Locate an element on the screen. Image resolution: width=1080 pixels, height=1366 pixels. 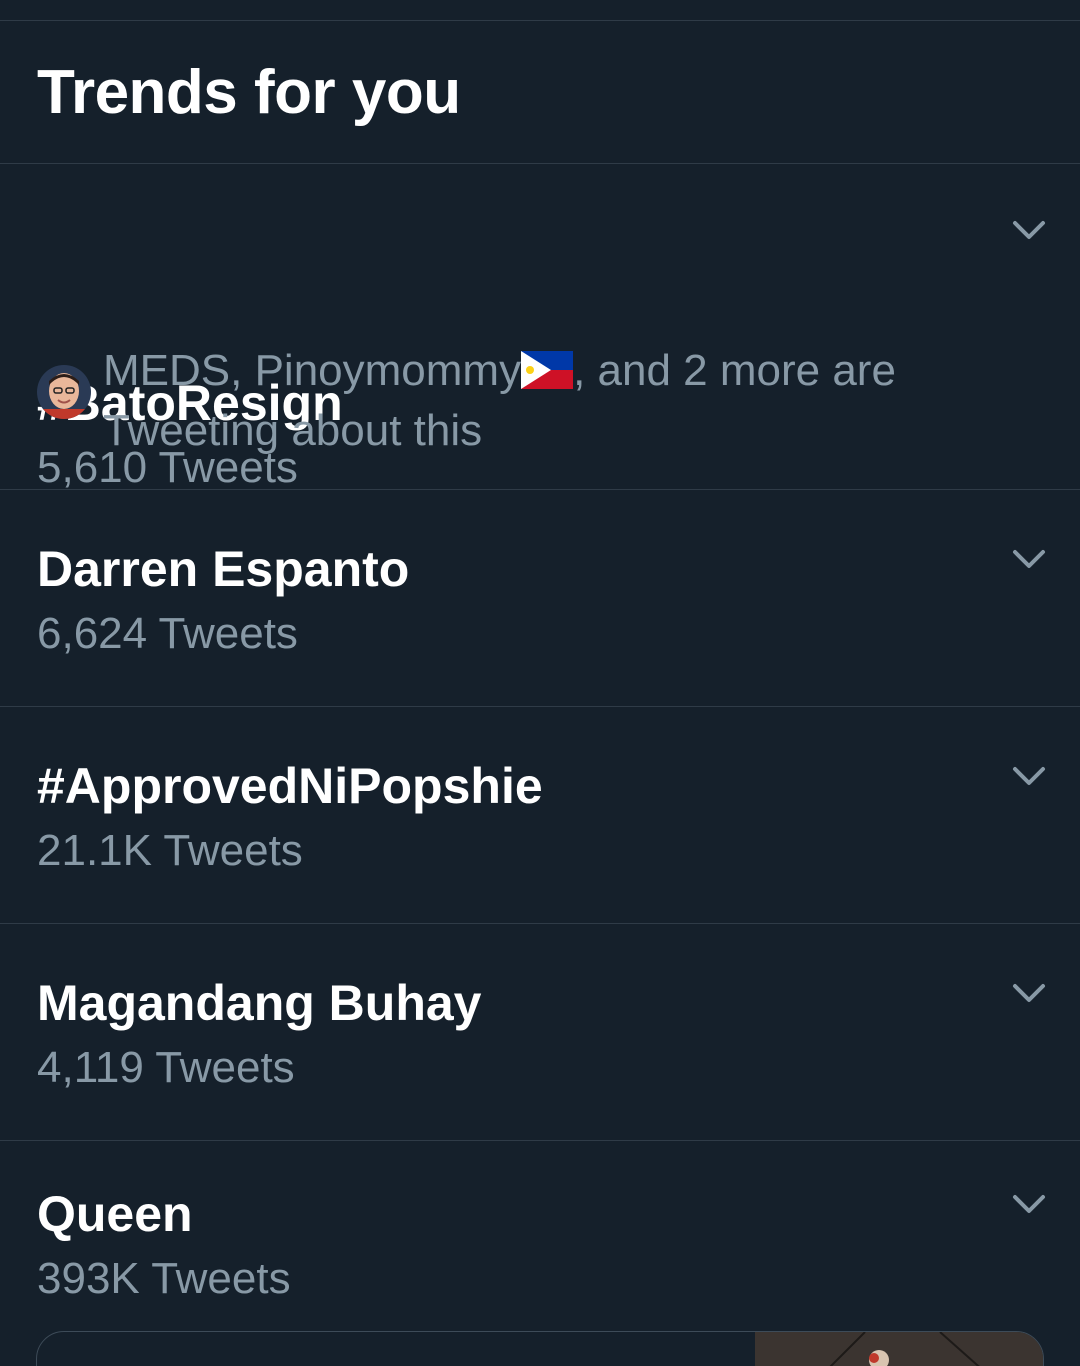
trend-title: Darren Espanto is located at coordinates (223, 569).